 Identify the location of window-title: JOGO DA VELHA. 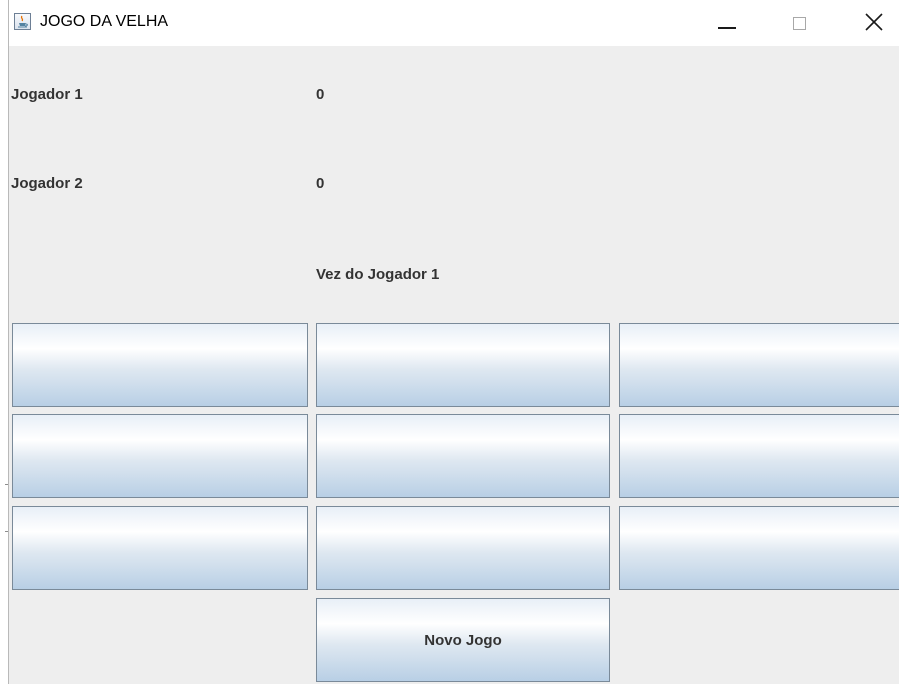
(104, 21).